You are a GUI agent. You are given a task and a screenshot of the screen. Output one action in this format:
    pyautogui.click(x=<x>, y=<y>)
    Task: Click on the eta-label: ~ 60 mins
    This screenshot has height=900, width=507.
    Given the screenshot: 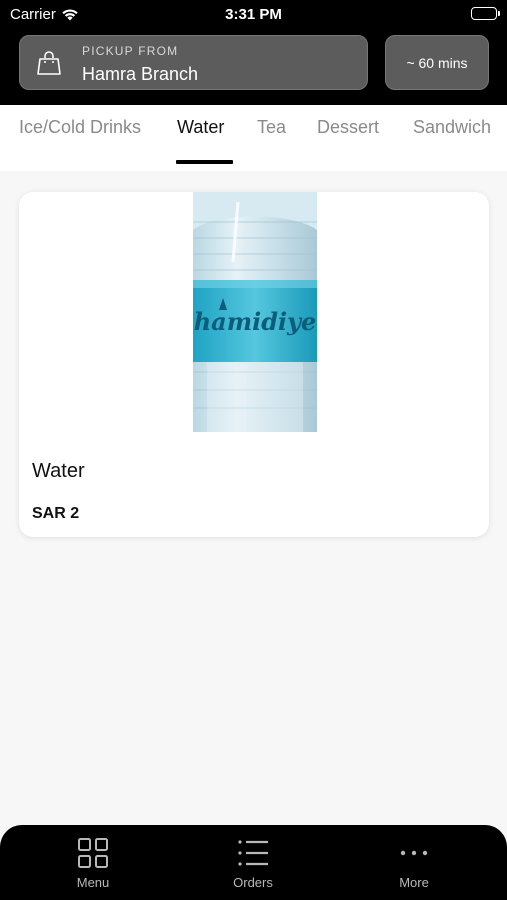 What is the action you would take?
    pyautogui.click(x=437, y=62)
    